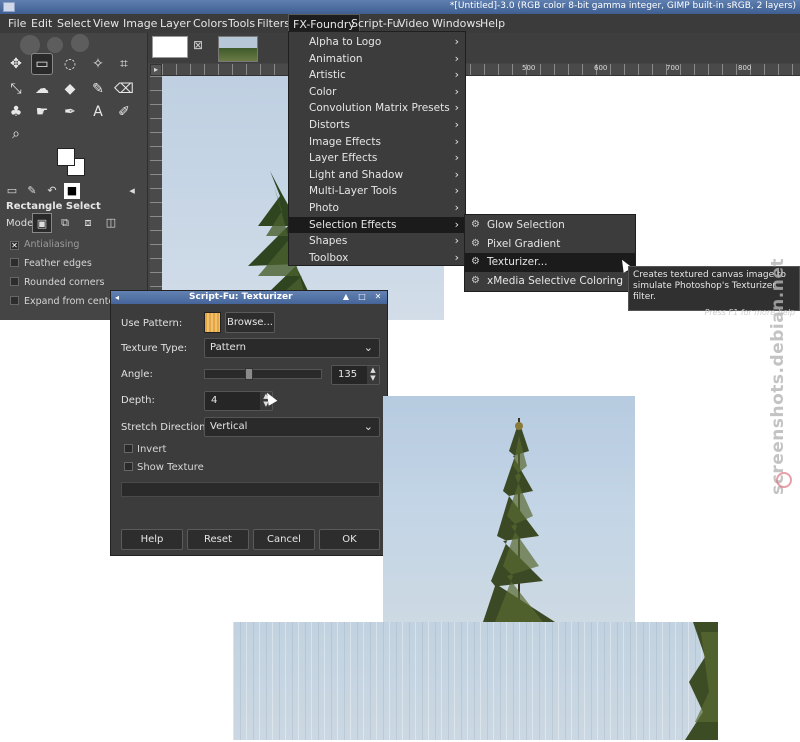 Image resolution: width=800 pixels, height=742 pixels. What do you see at coordinates (377, 42) in the screenshot?
I see `fx-item-alpha-to-logo: Alpha to Logo ›` at bounding box center [377, 42].